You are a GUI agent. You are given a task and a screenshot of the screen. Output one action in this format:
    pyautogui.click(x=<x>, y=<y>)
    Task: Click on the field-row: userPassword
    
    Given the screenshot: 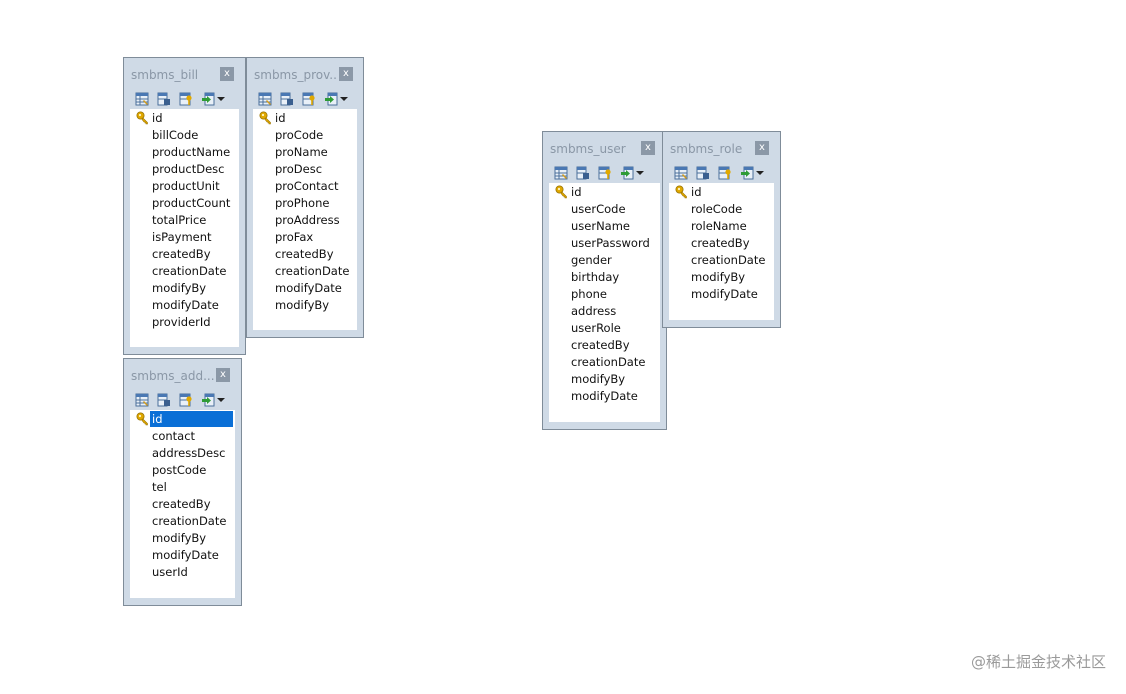 What is the action you would take?
    pyautogui.click(x=604, y=243)
    